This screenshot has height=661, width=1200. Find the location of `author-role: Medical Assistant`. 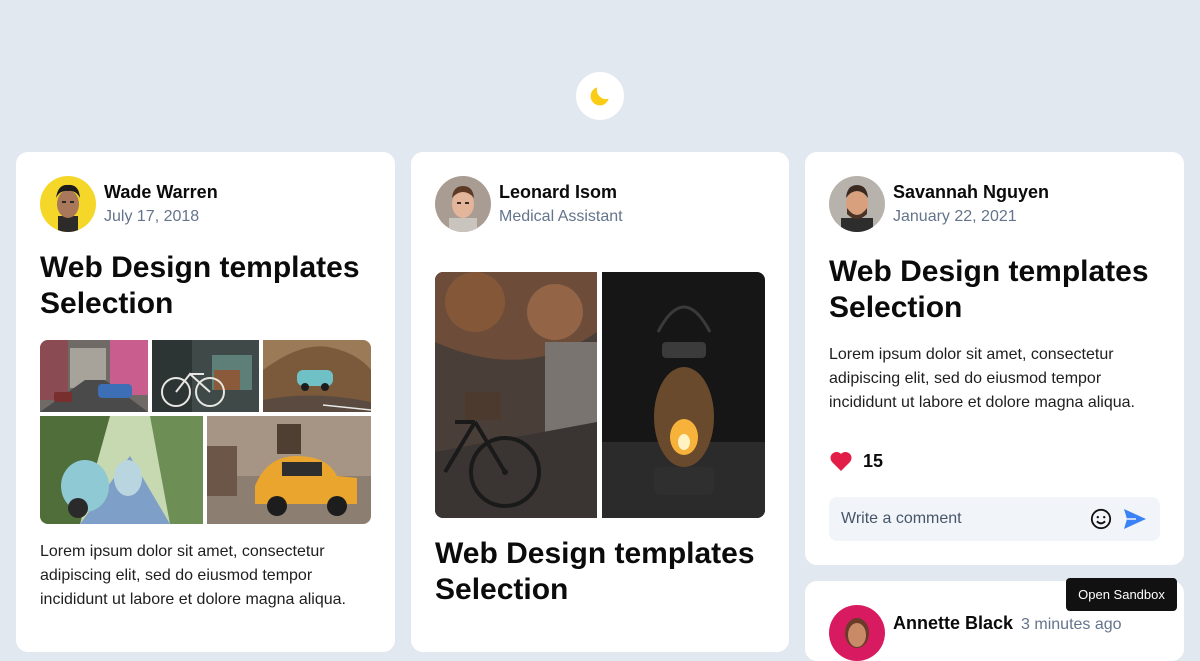

author-role: Medical Assistant is located at coordinates (561, 216).